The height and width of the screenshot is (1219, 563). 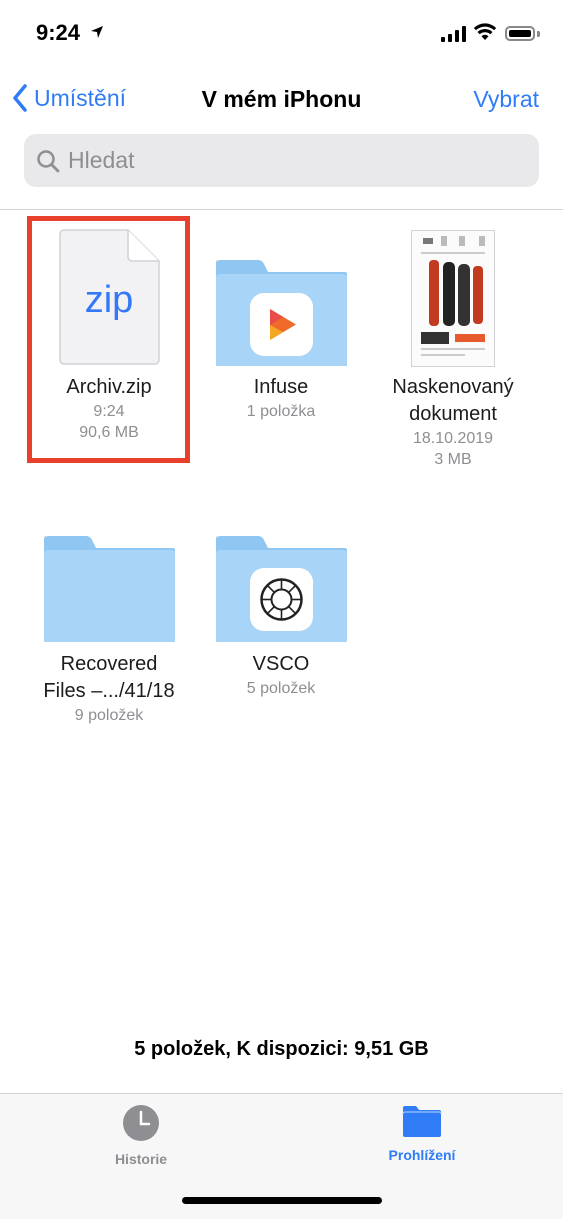 I want to click on home-indicator, so click(x=282, y=1200).